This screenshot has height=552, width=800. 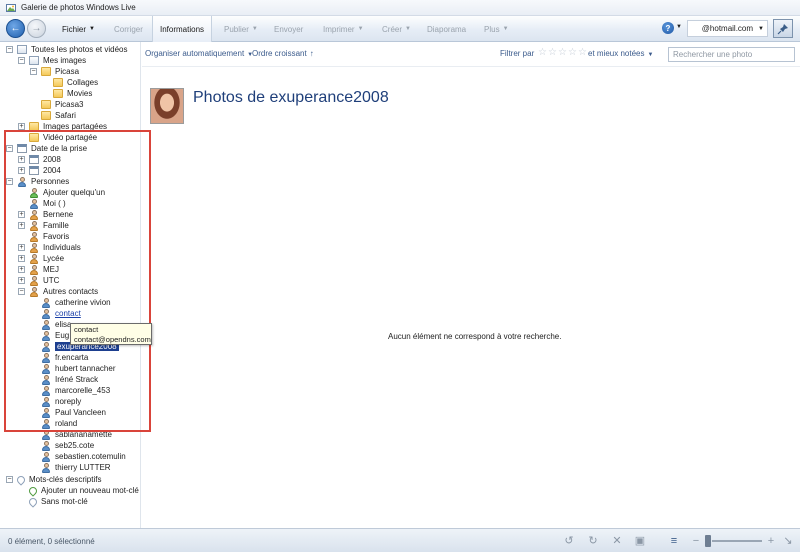 What do you see at coordinates (57, 501) in the screenshot?
I see `tree-item-no-keyword: Sans mot-clé` at bounding box center [57, 501].